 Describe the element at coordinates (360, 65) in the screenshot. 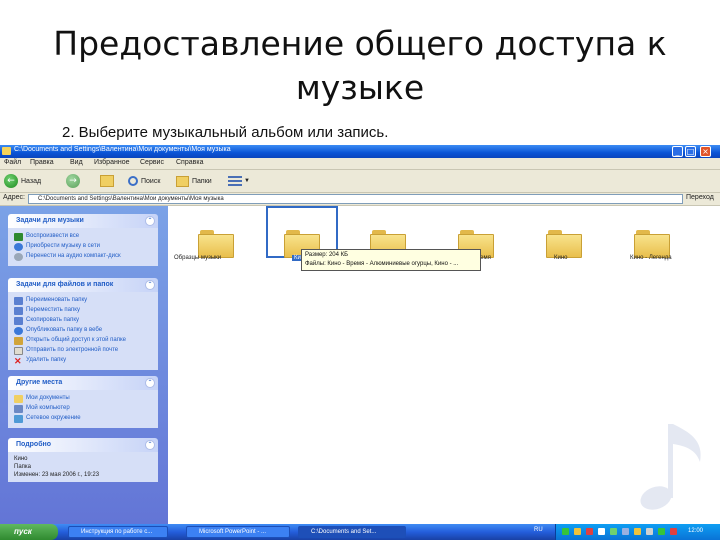

I see `slide-title: Предоставление общего доступа к музыке` at that location.